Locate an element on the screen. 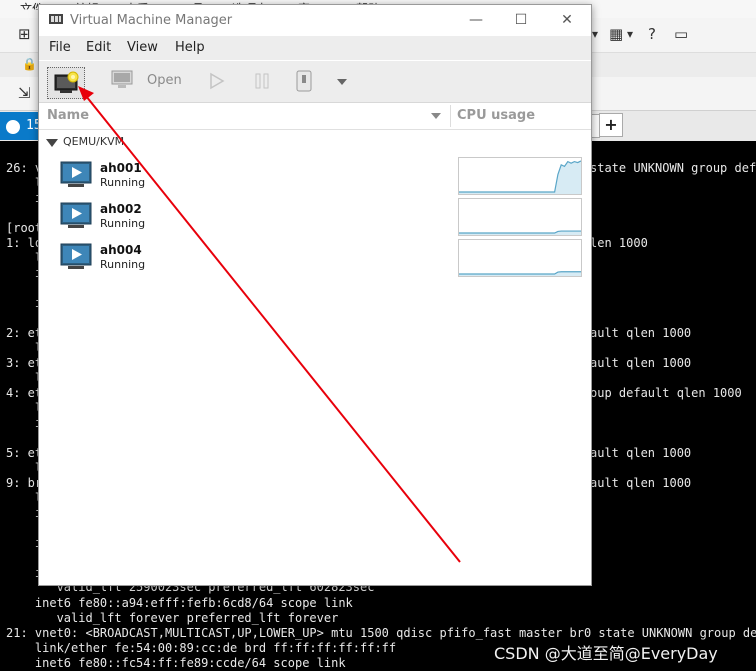  play-icon is located at coordinates (217, 81).